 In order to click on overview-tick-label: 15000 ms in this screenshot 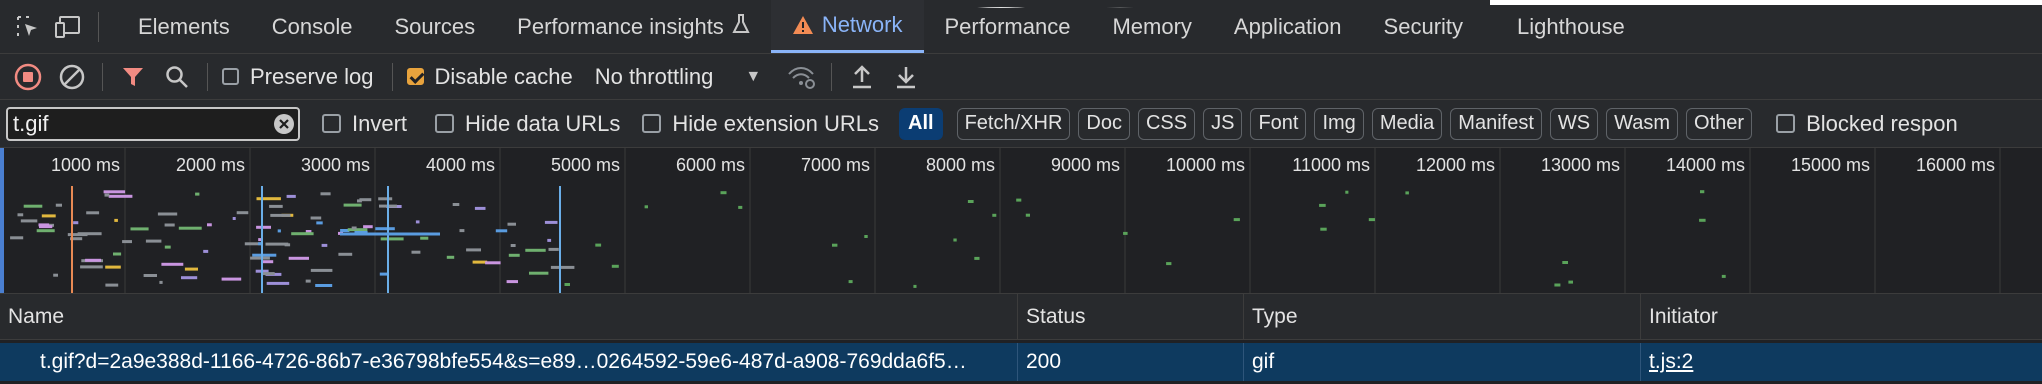, I will do `click(1830, 165)`.